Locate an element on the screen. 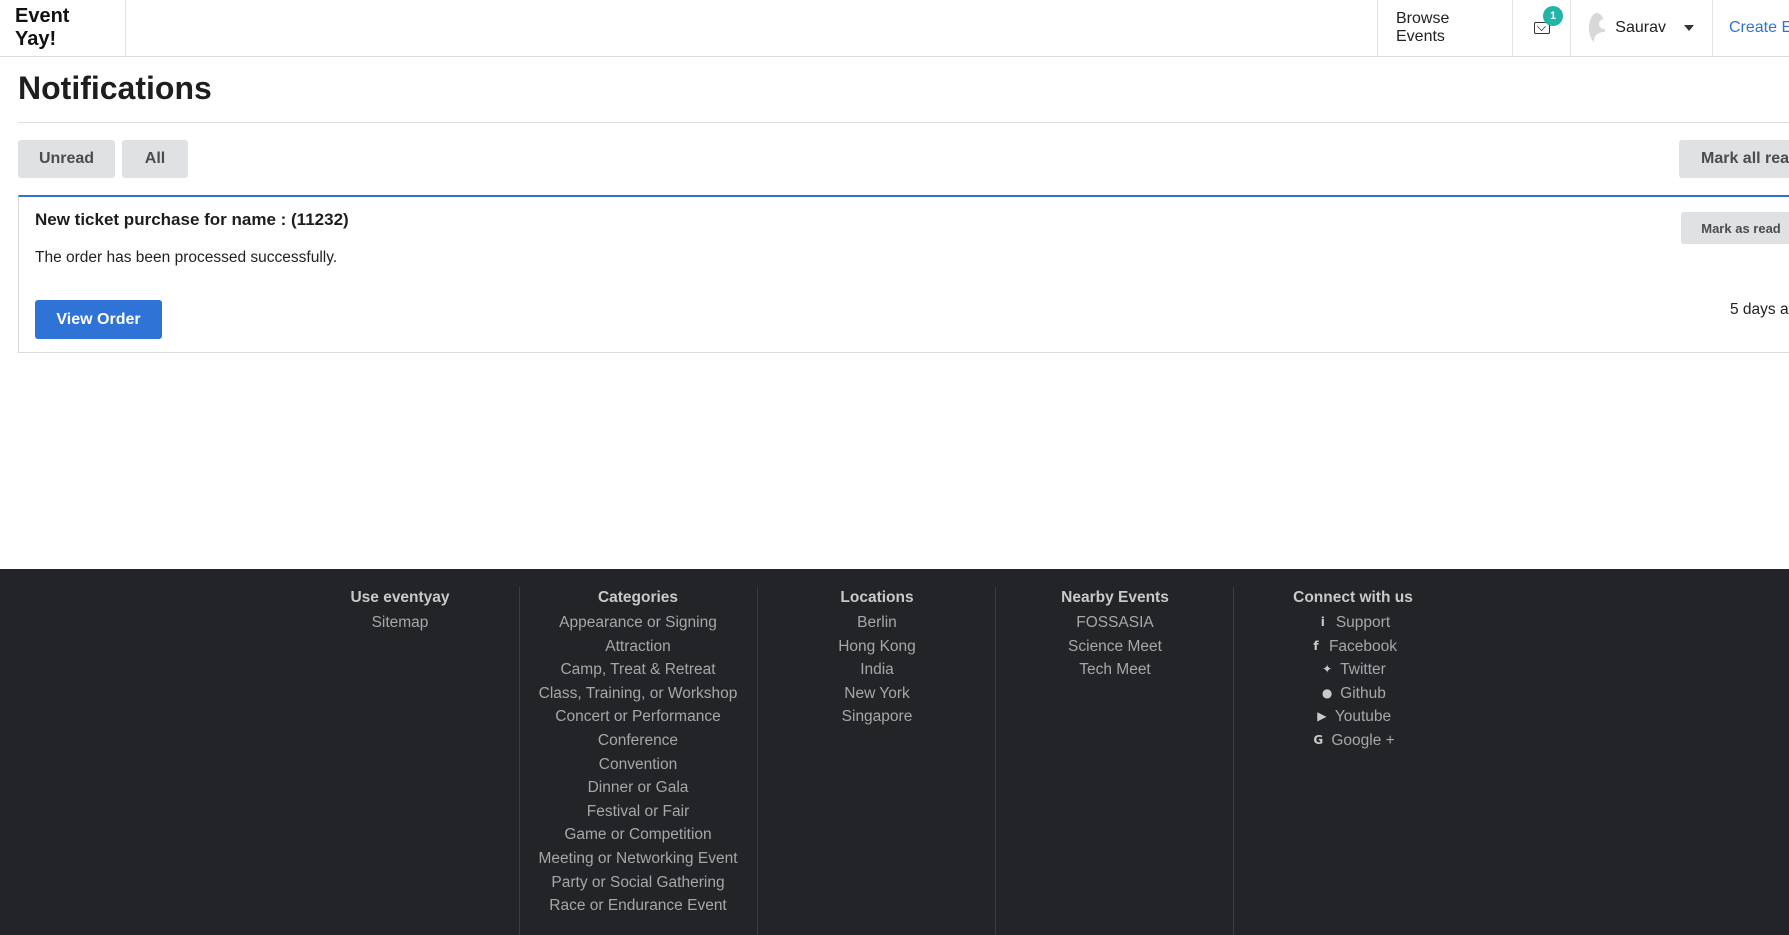  footer-heading: Categories is located at coordinates (638, 597).